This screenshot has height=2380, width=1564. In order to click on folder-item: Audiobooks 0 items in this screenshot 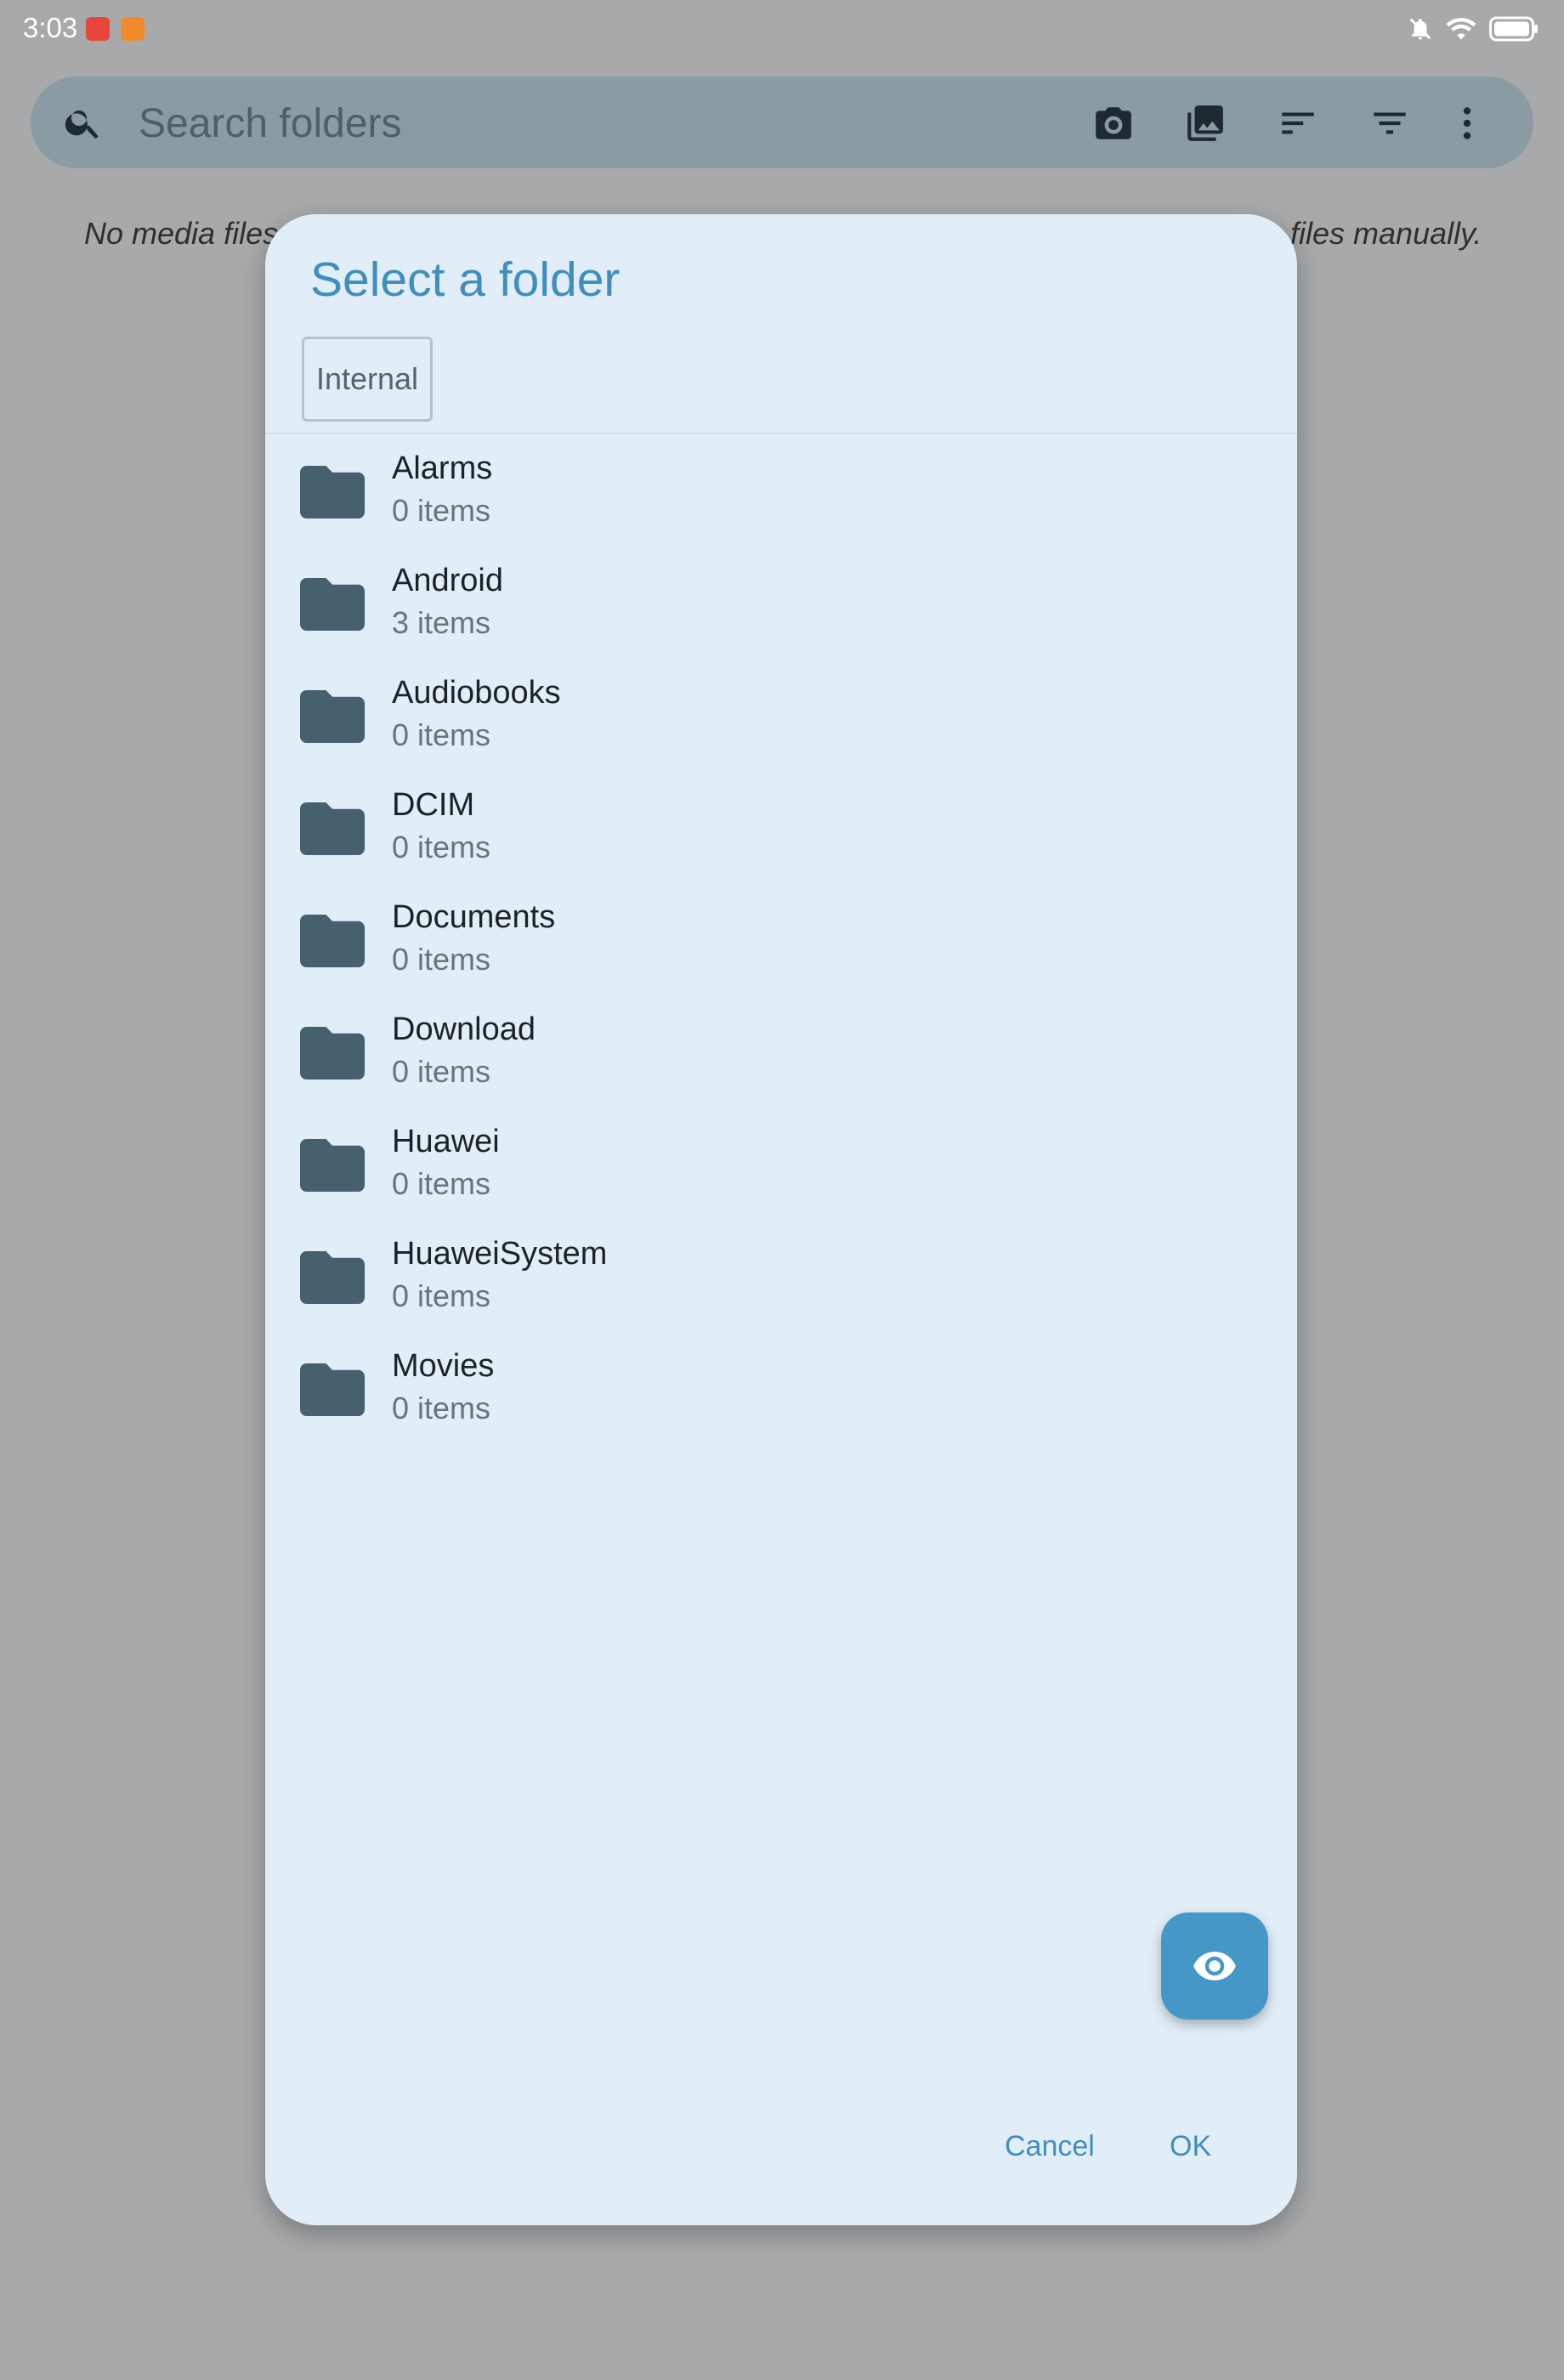, I will do `click(781, 716)`.